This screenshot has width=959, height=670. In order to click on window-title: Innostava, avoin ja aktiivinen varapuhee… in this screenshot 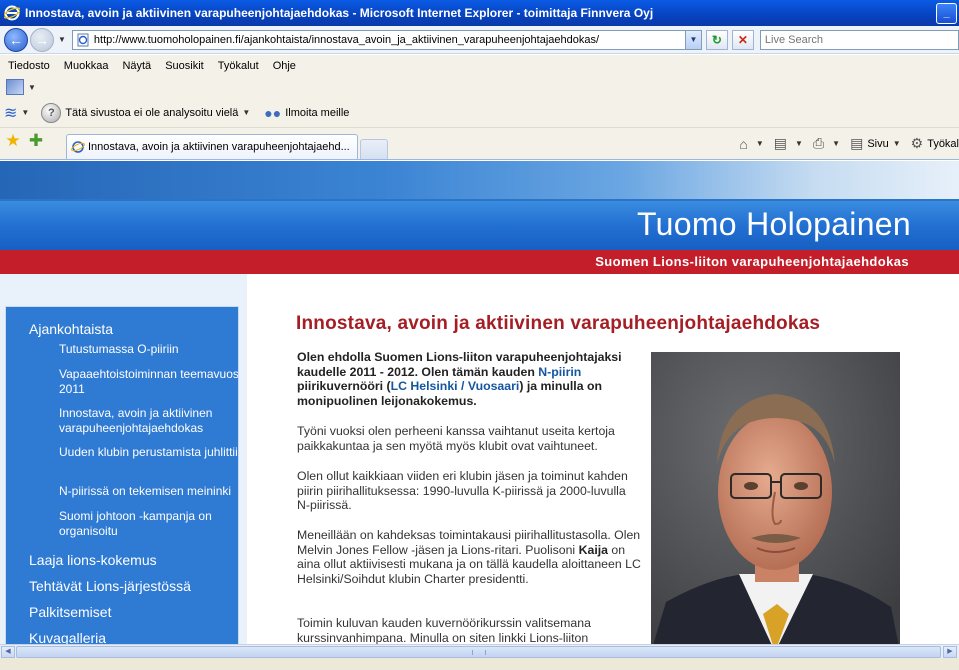, I will do `click(339, 13)`.